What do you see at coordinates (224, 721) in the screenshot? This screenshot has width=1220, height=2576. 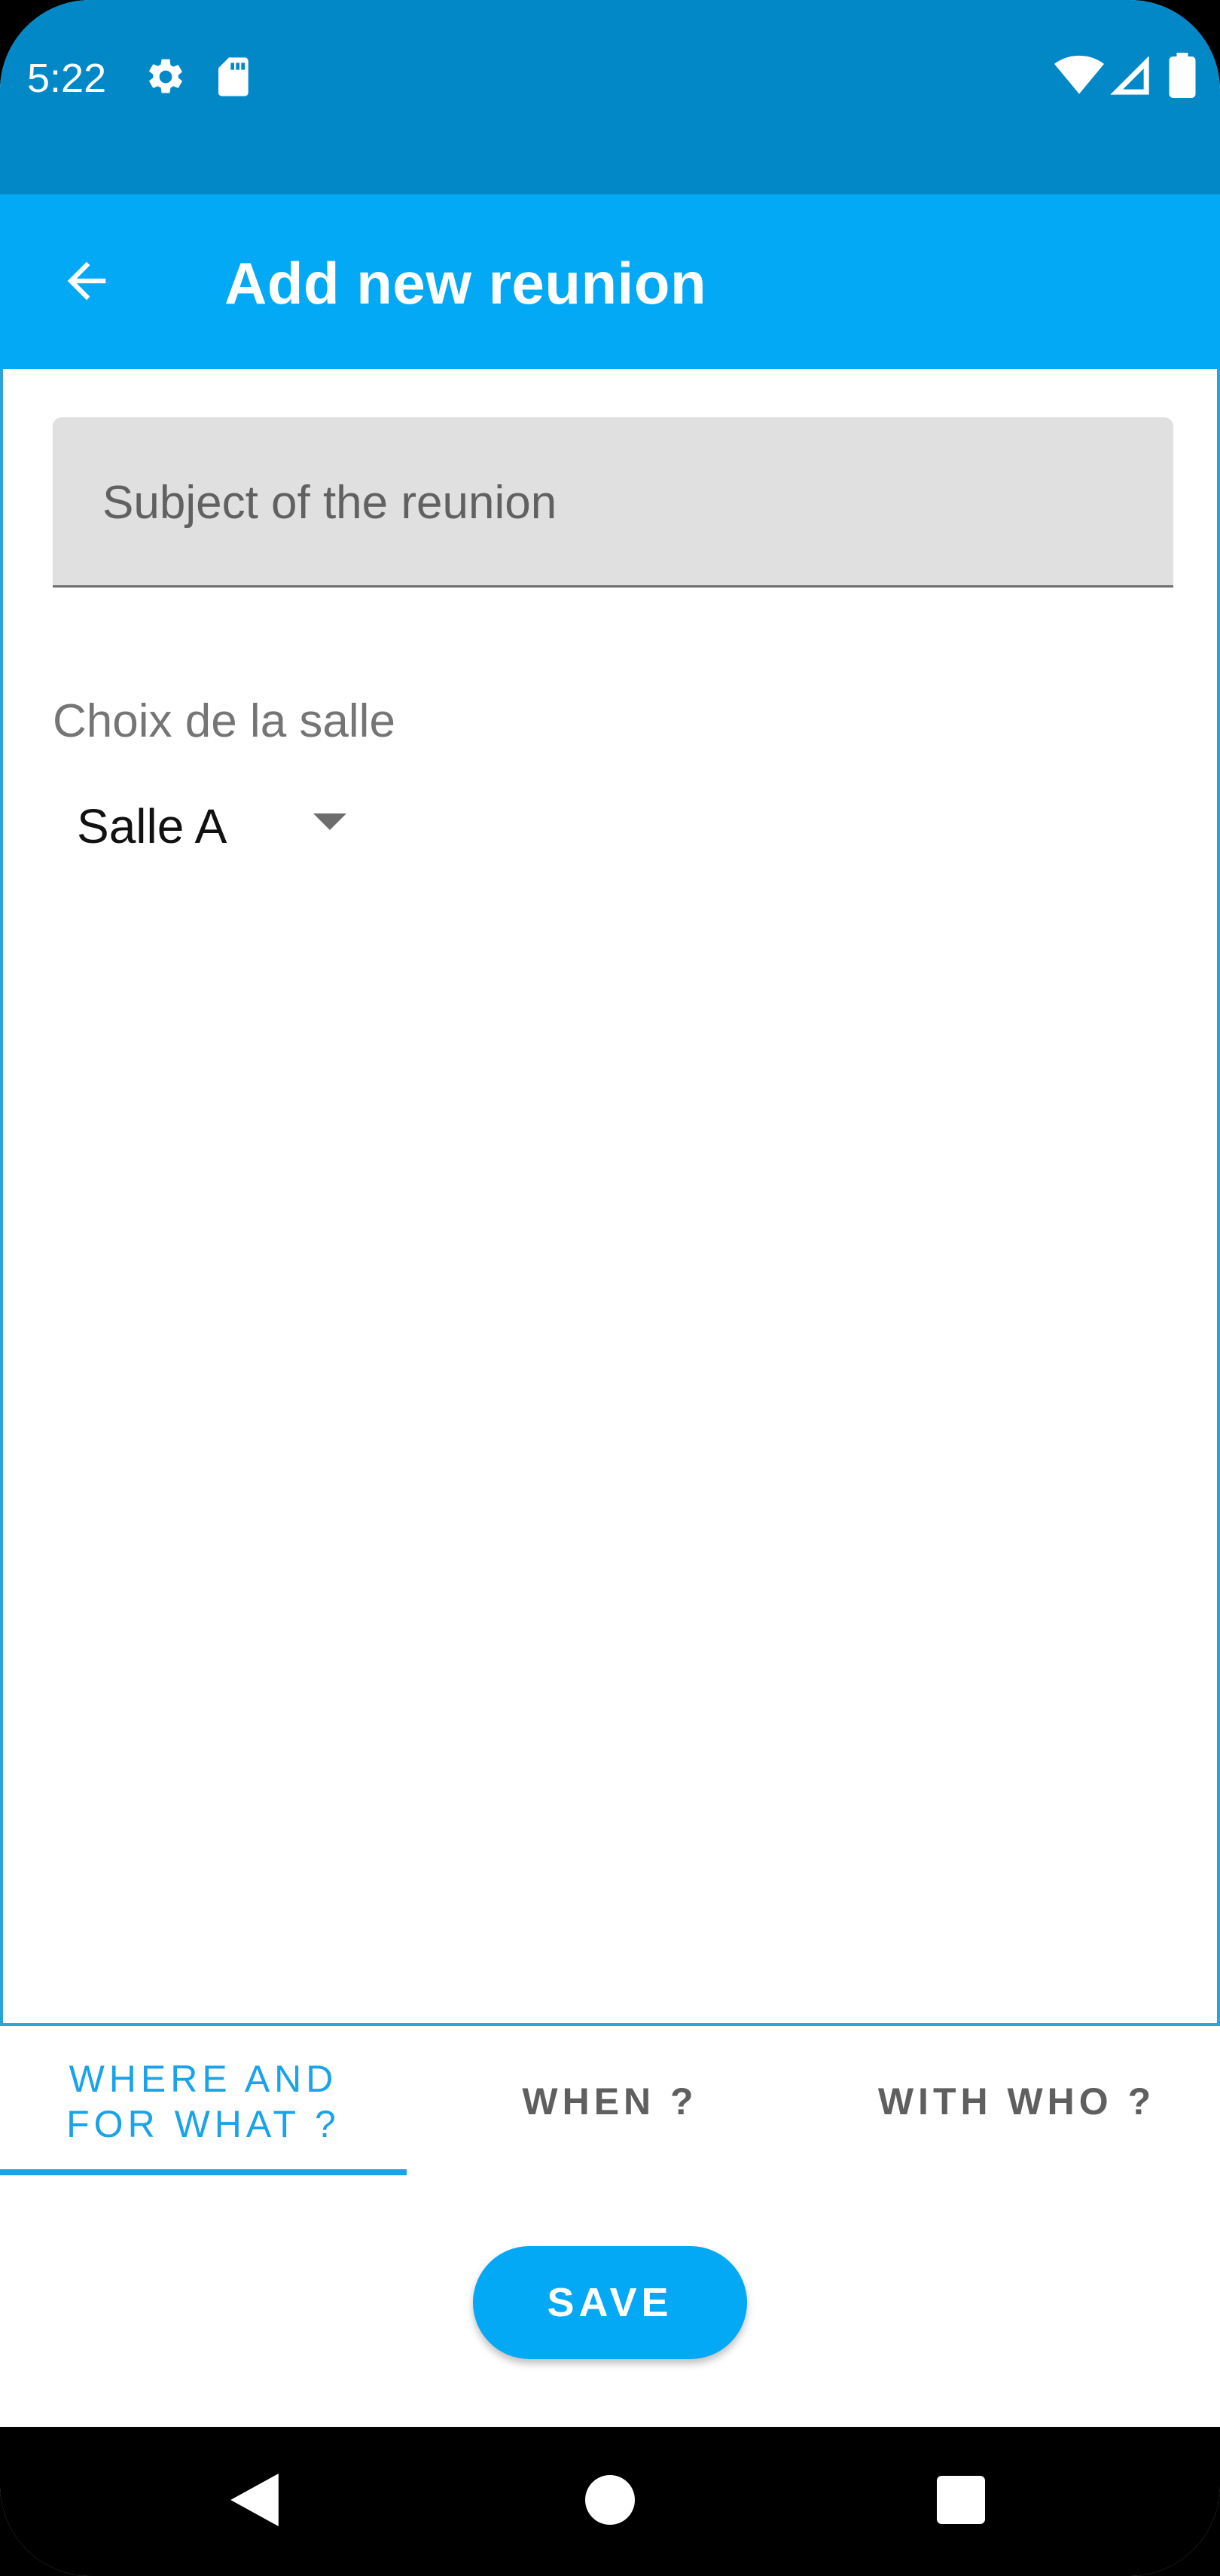 I see `room-select-label: Choix de la salle` at bounding box center [224, 721].